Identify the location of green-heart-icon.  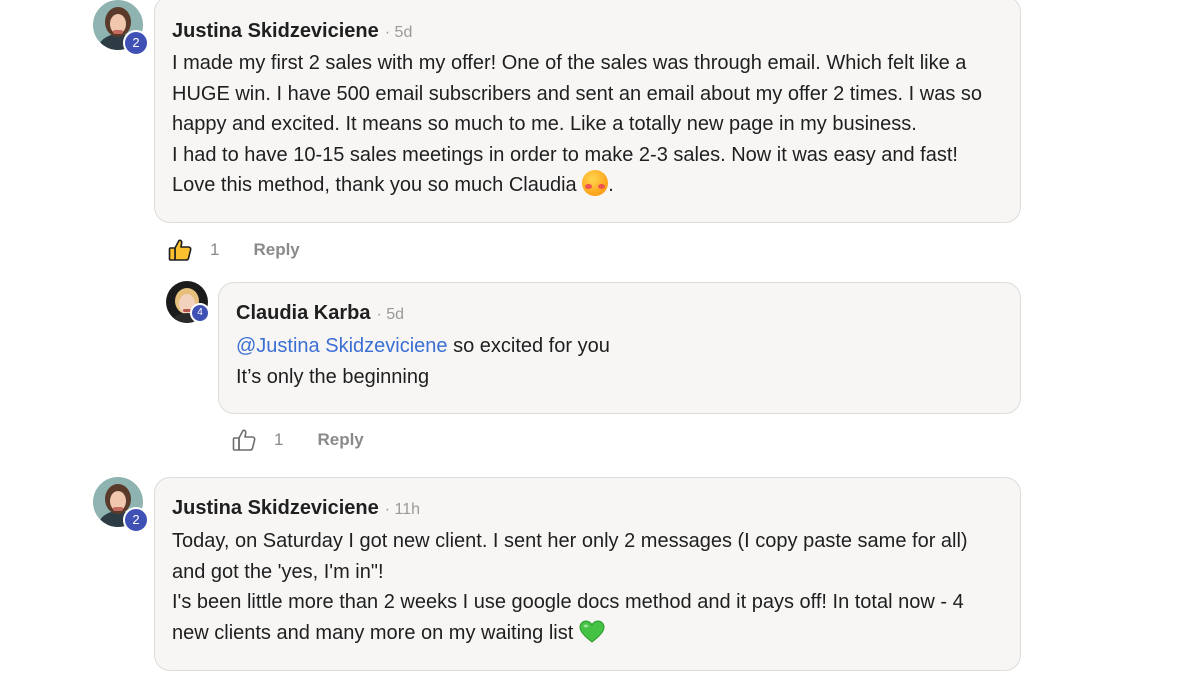
(592, 631).